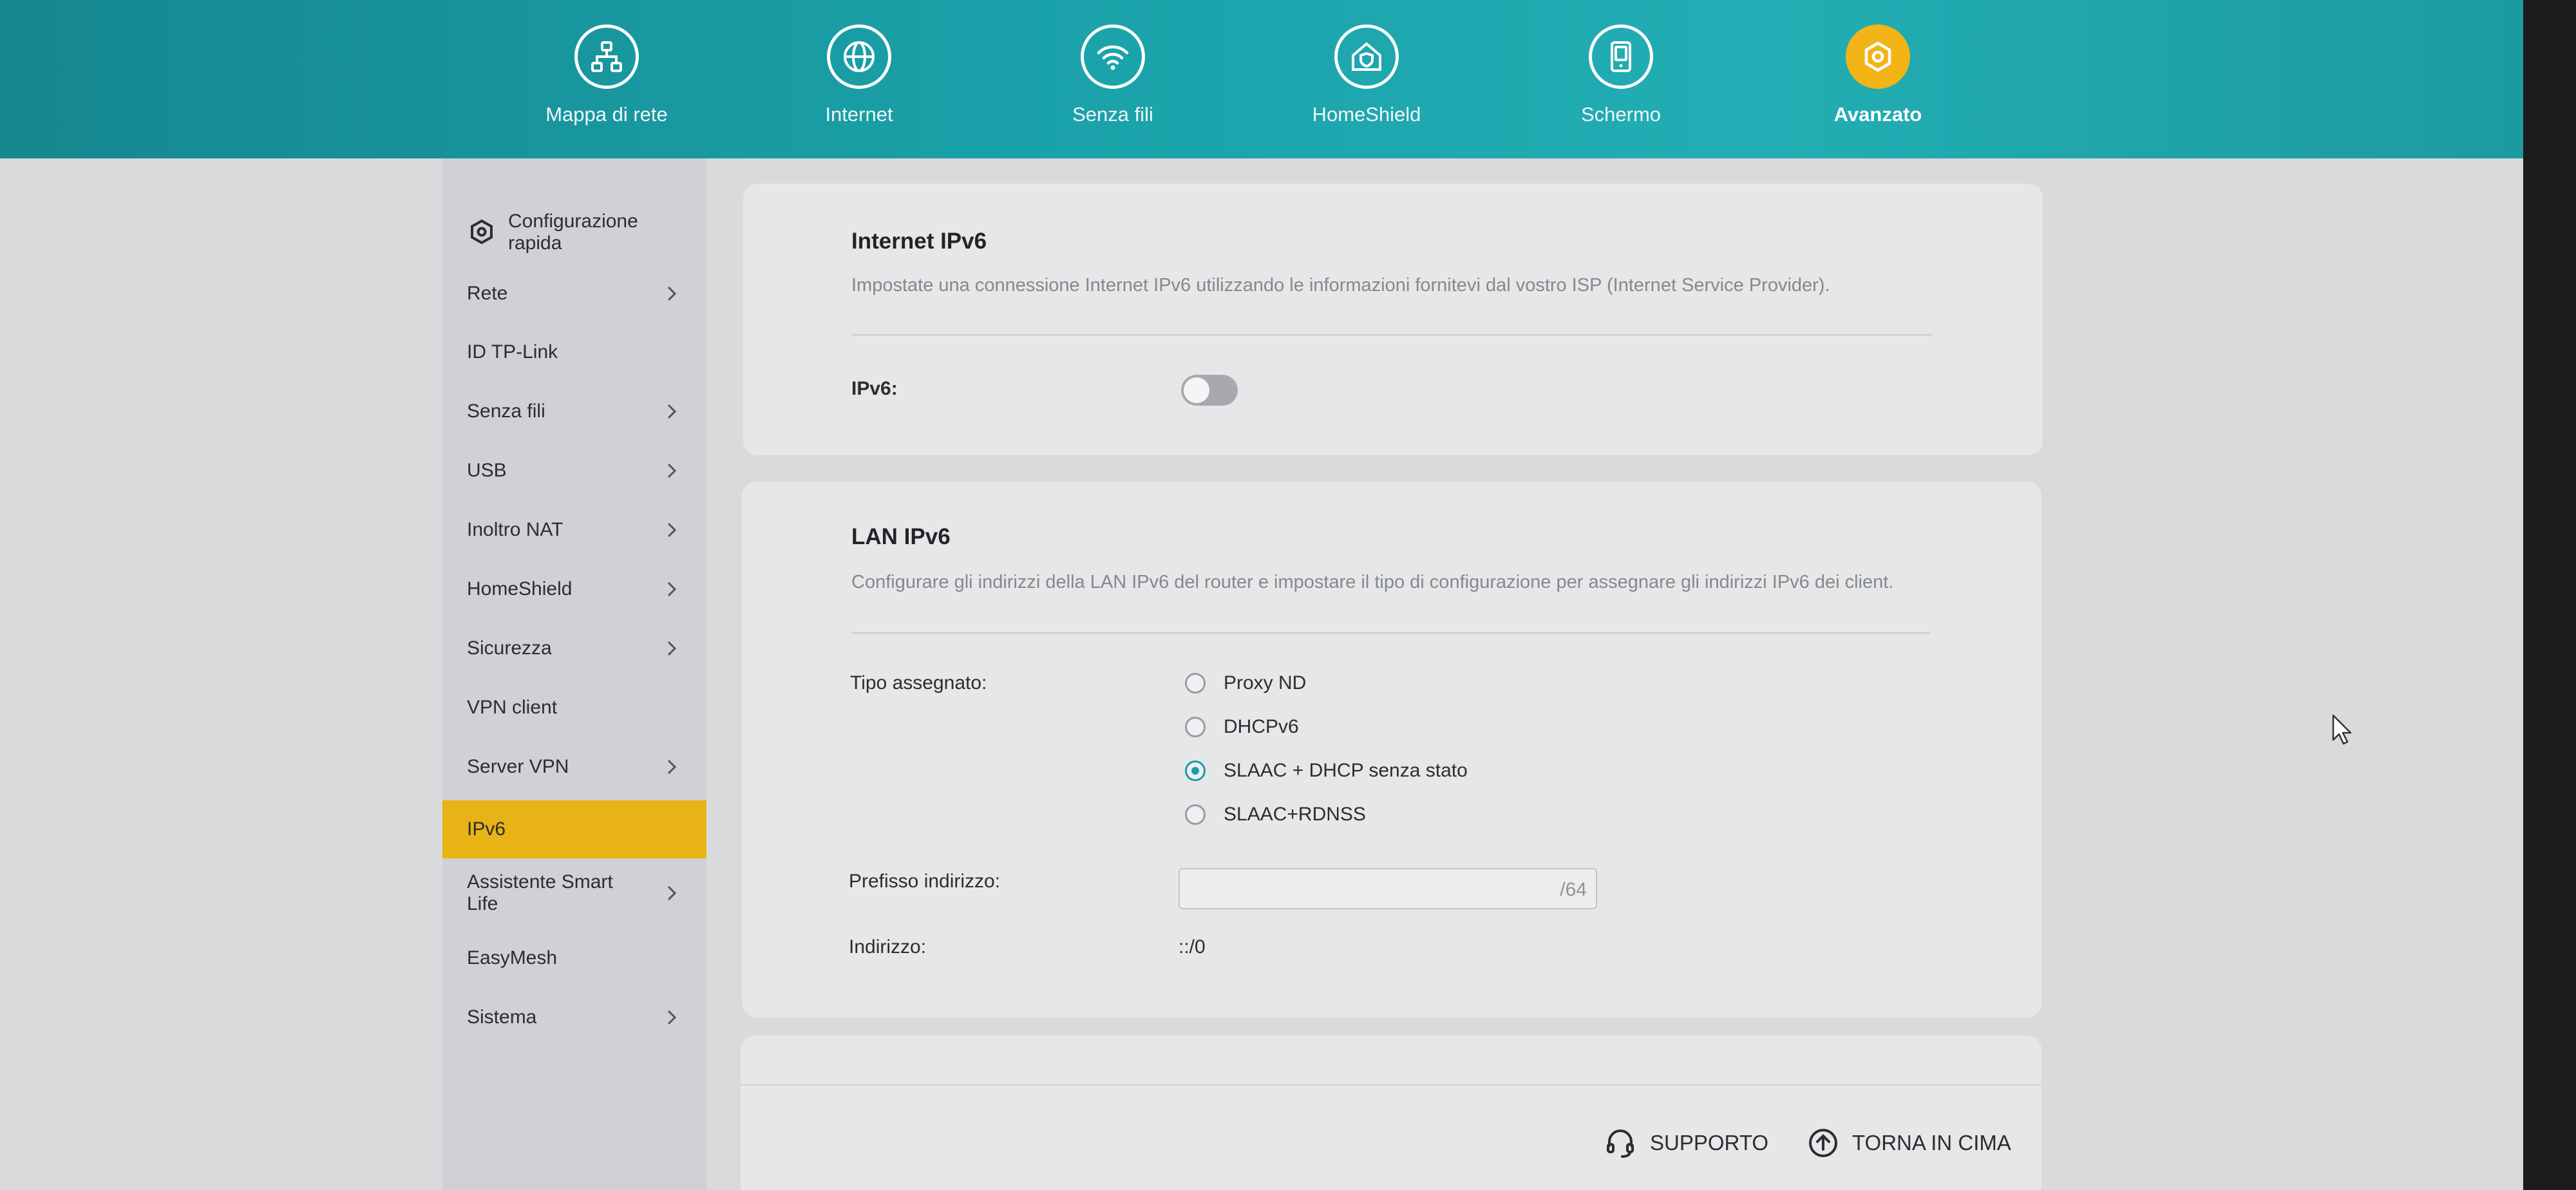 The image size is (2576, 1190). Describe the element at coordinates (1931, 1143) in the screenshot. I see `back-to-top-label: TORNA IN CIMA` at that location.